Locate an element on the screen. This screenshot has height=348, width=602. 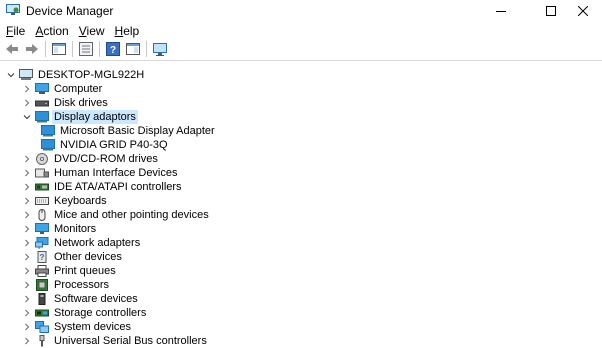
category-monitors: Monitors is located at coordinates (60, 229).